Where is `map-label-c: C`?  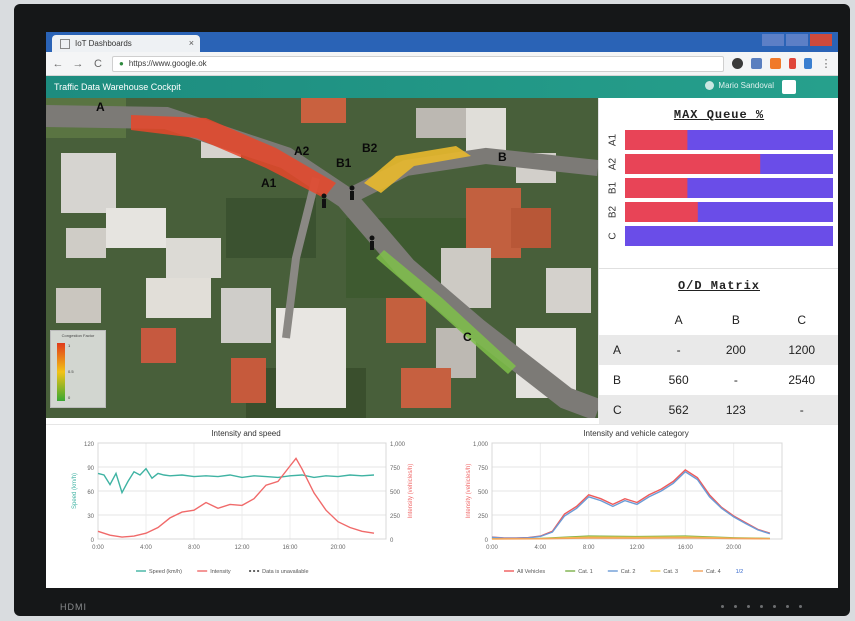
map-label-c: C is located at coordinates (467, 337).